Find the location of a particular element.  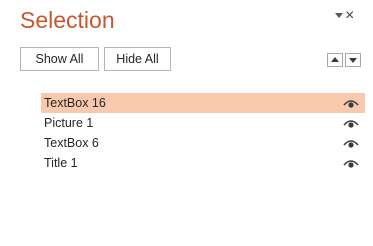

show-all-button: Show All is located at coordinates (59, 59).